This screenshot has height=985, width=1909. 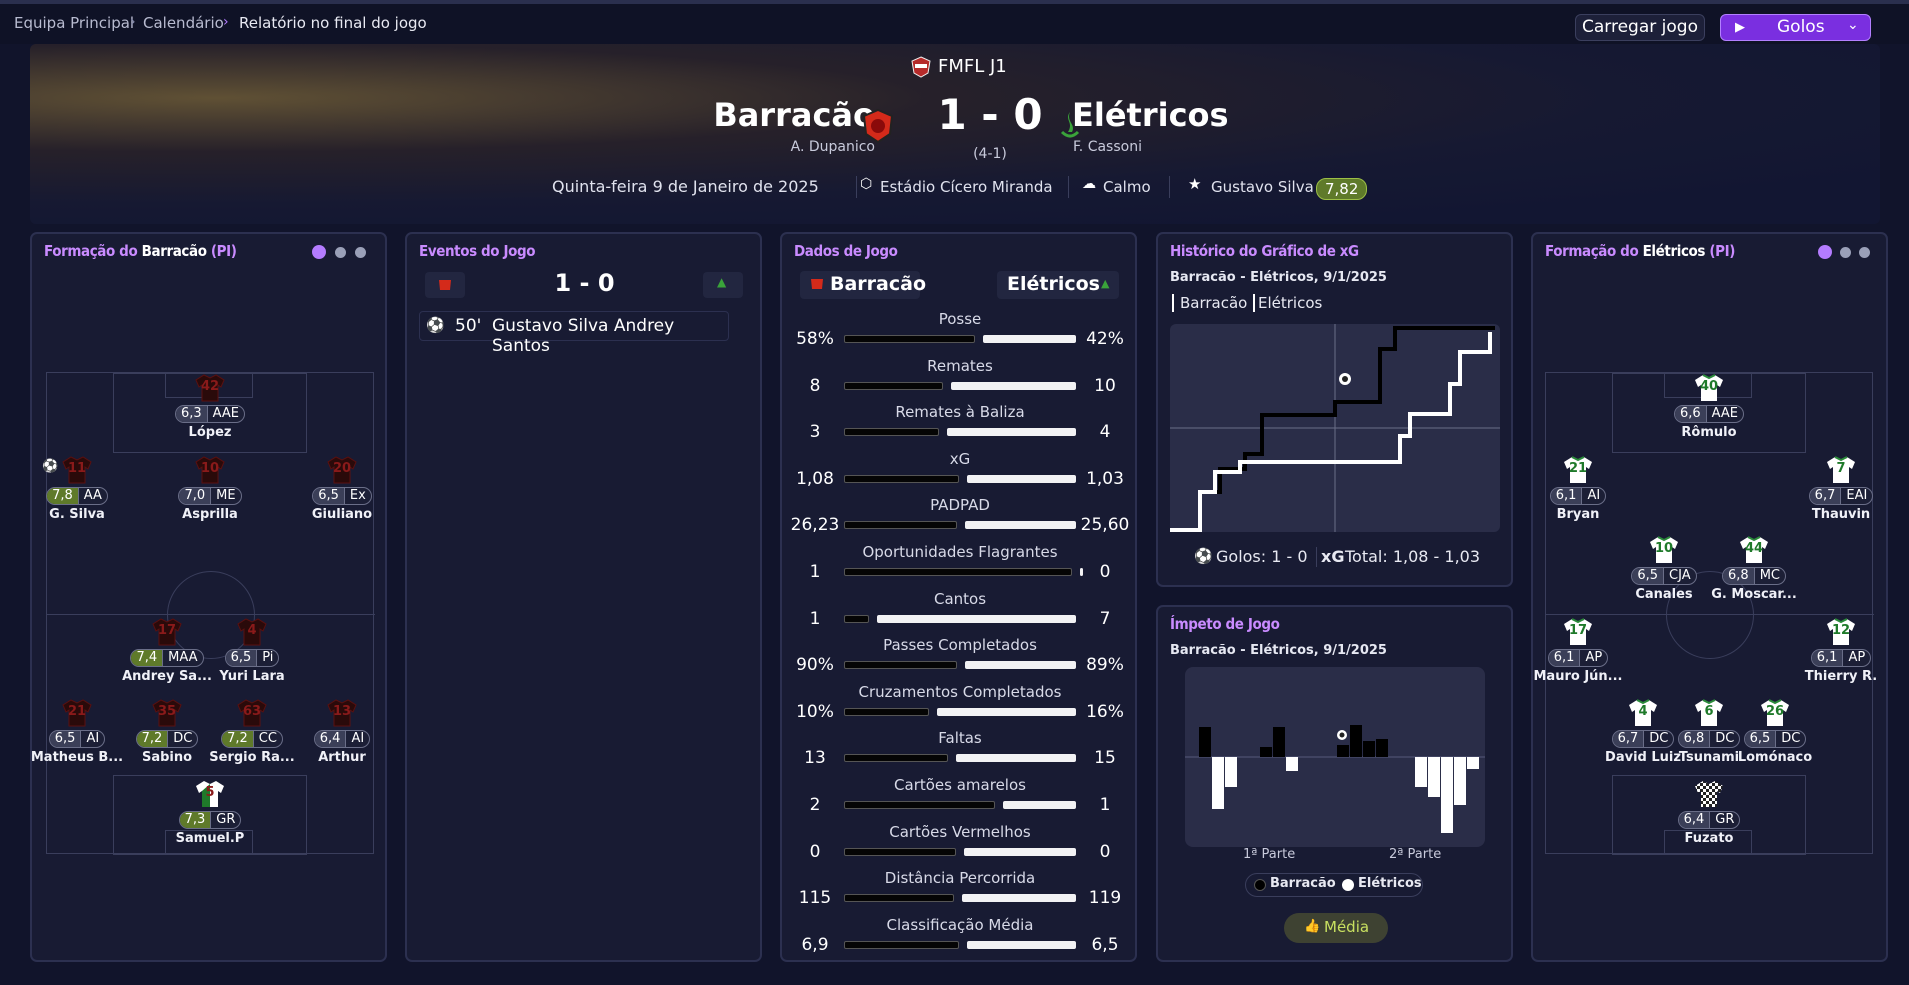 I want to click on player-position: ME, so click(x=225, y=496).